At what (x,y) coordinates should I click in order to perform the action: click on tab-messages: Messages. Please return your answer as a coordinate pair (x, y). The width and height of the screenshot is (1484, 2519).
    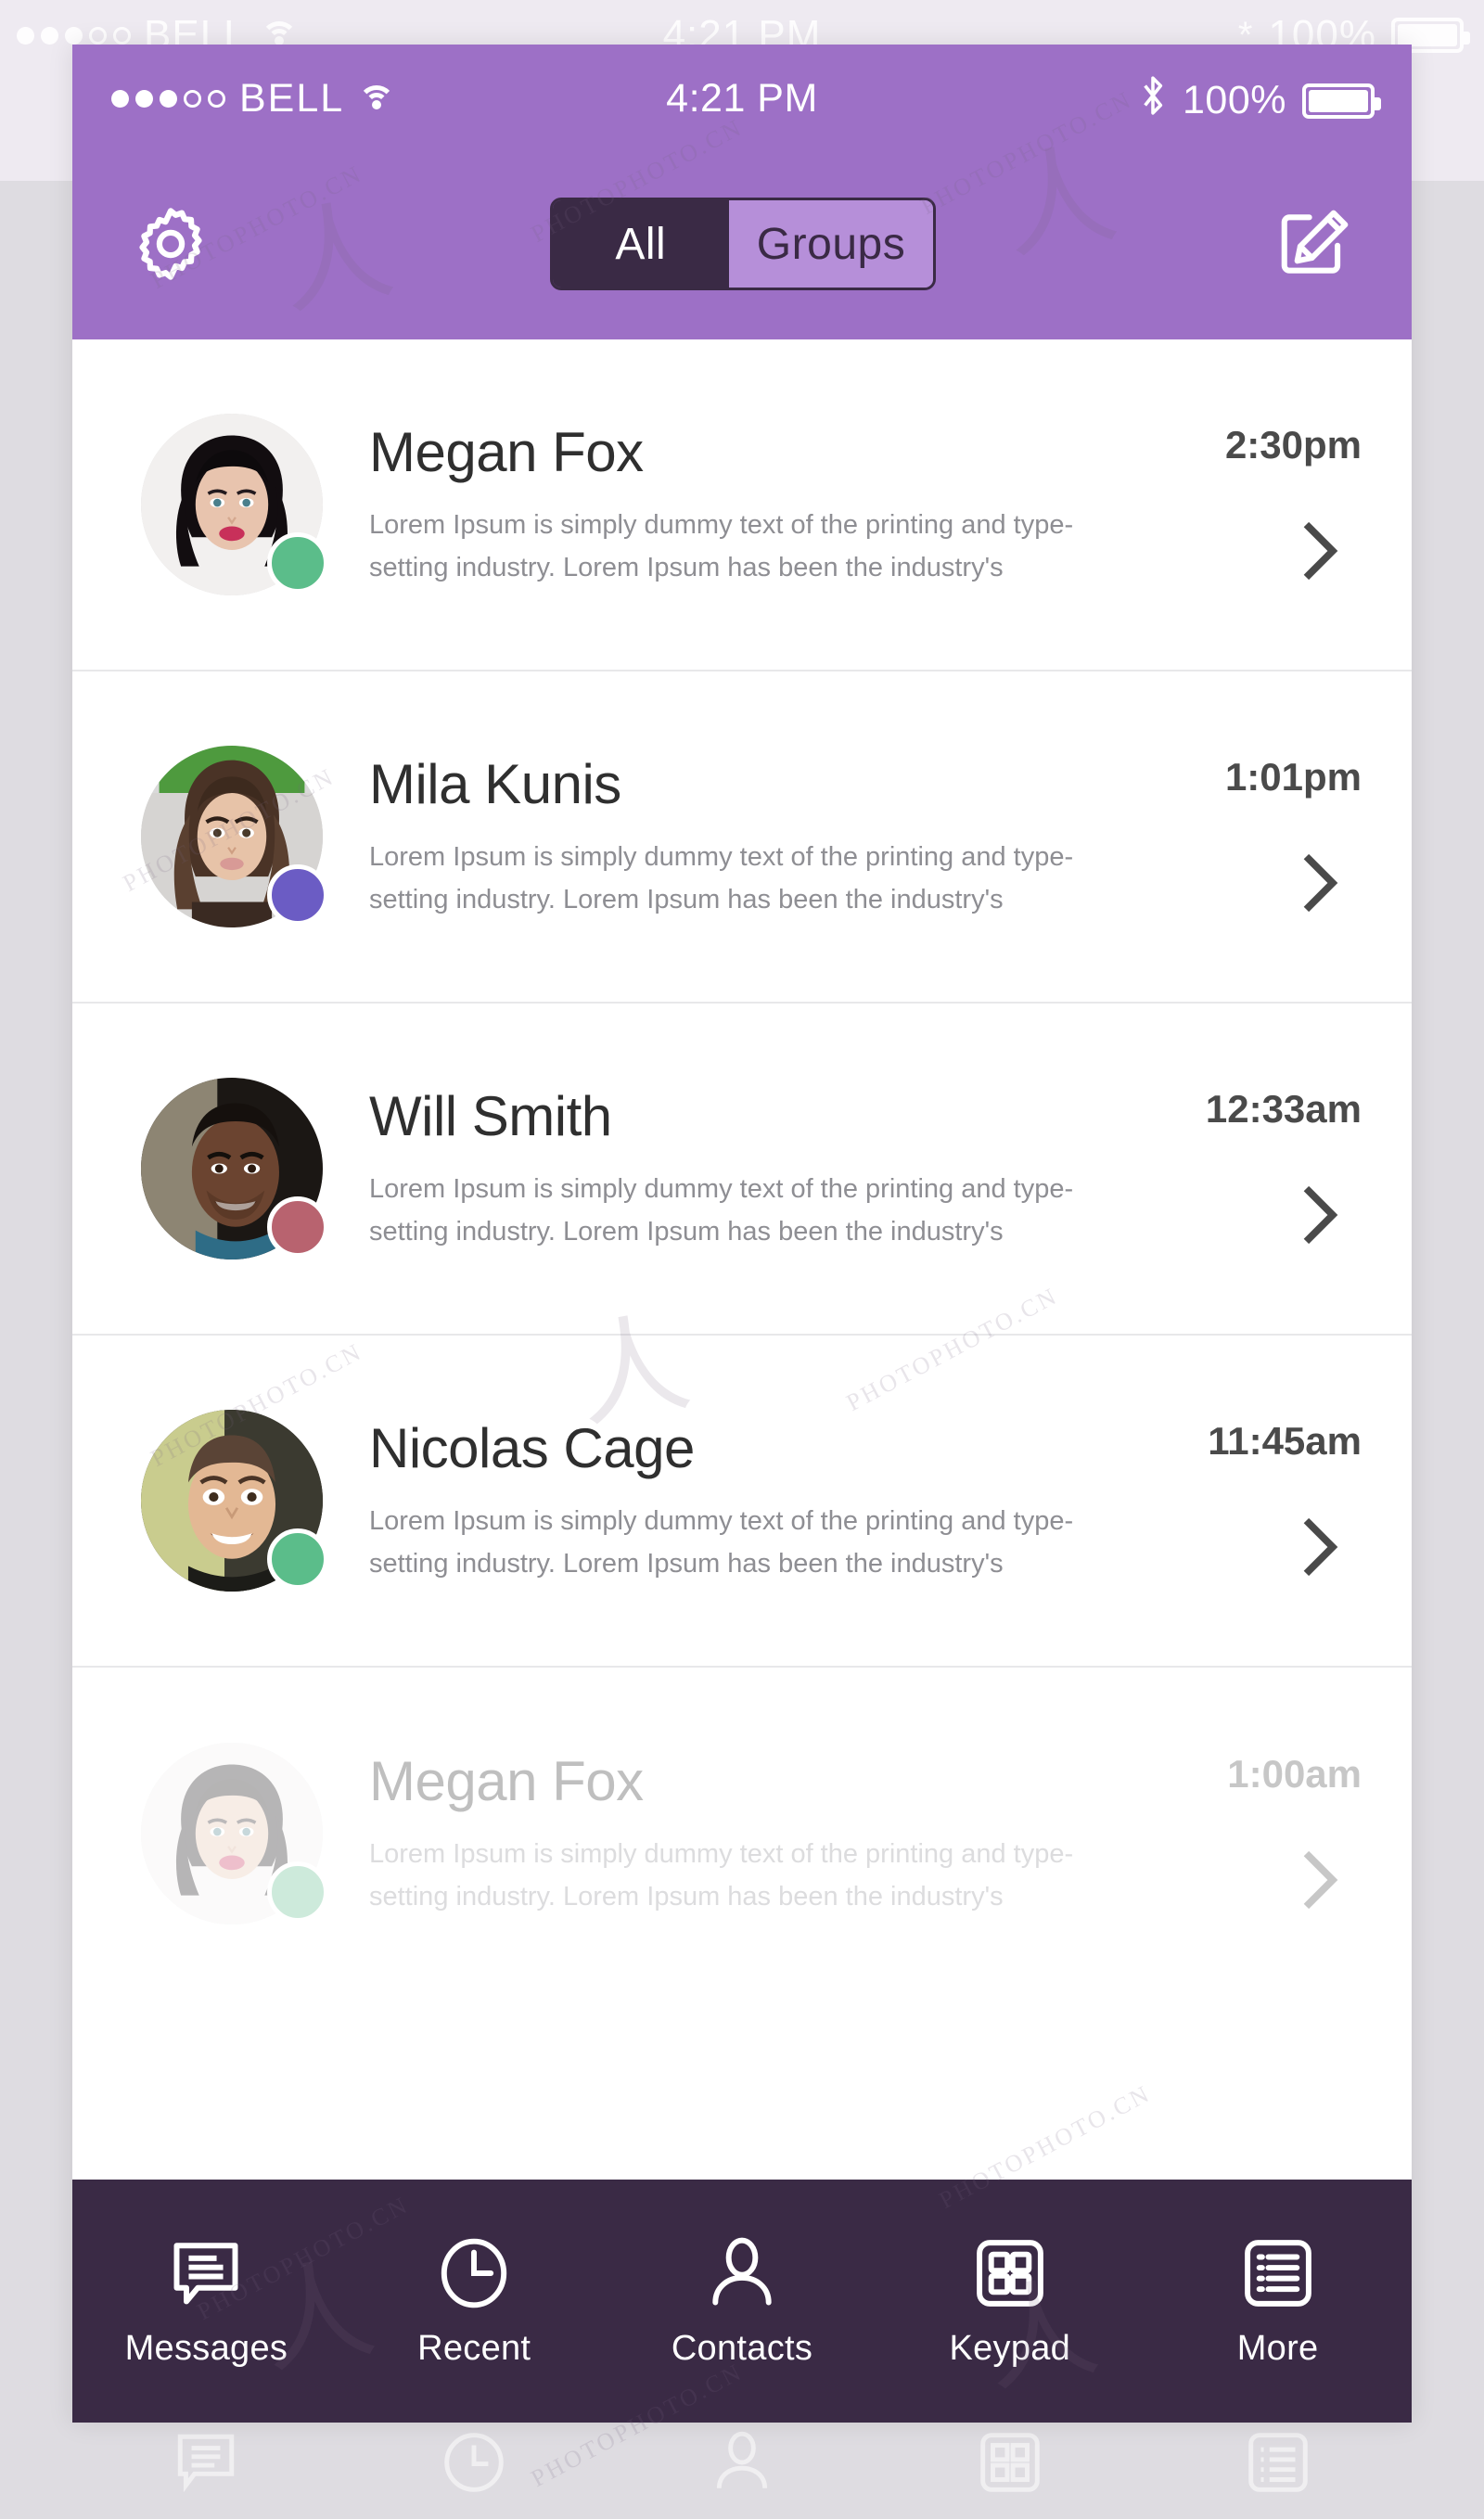
    Looking at the image, I should click on (206, 2301).